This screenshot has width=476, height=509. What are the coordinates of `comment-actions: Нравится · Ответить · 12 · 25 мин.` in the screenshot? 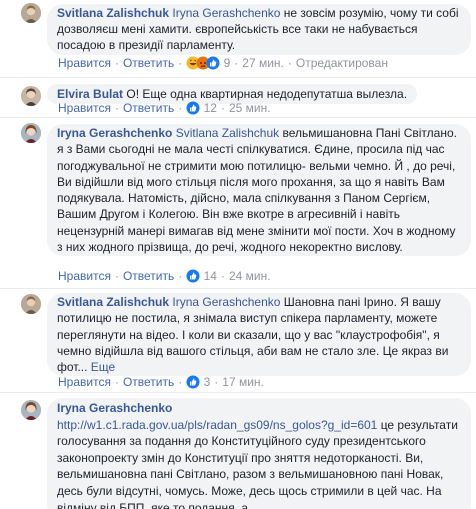 It's located at (164, 108).